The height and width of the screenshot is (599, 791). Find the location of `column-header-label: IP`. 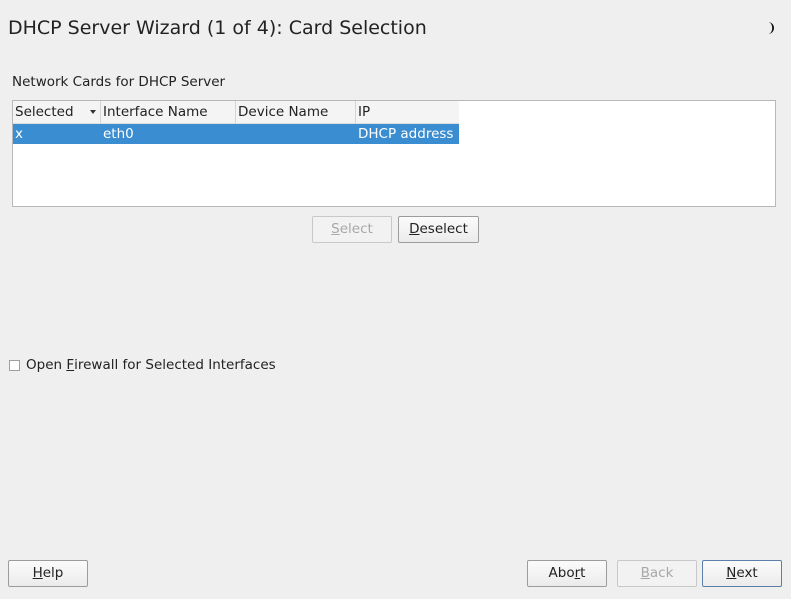

column-header-label: IP is located at coordinates (364, 112).